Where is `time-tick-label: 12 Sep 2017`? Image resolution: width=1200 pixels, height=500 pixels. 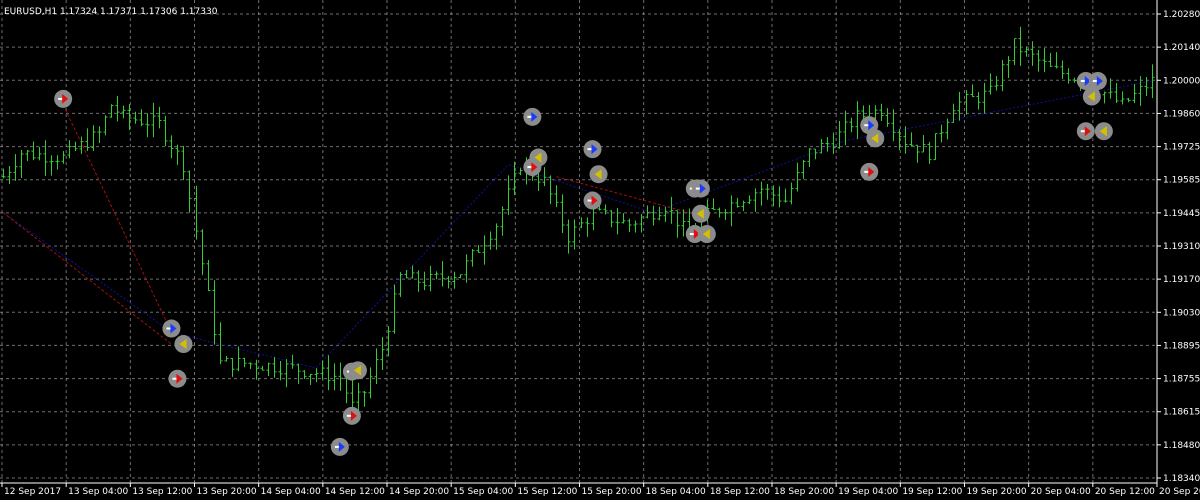 time-tick-label: 12 Sep 2017 is located at coordinates (32, 492).